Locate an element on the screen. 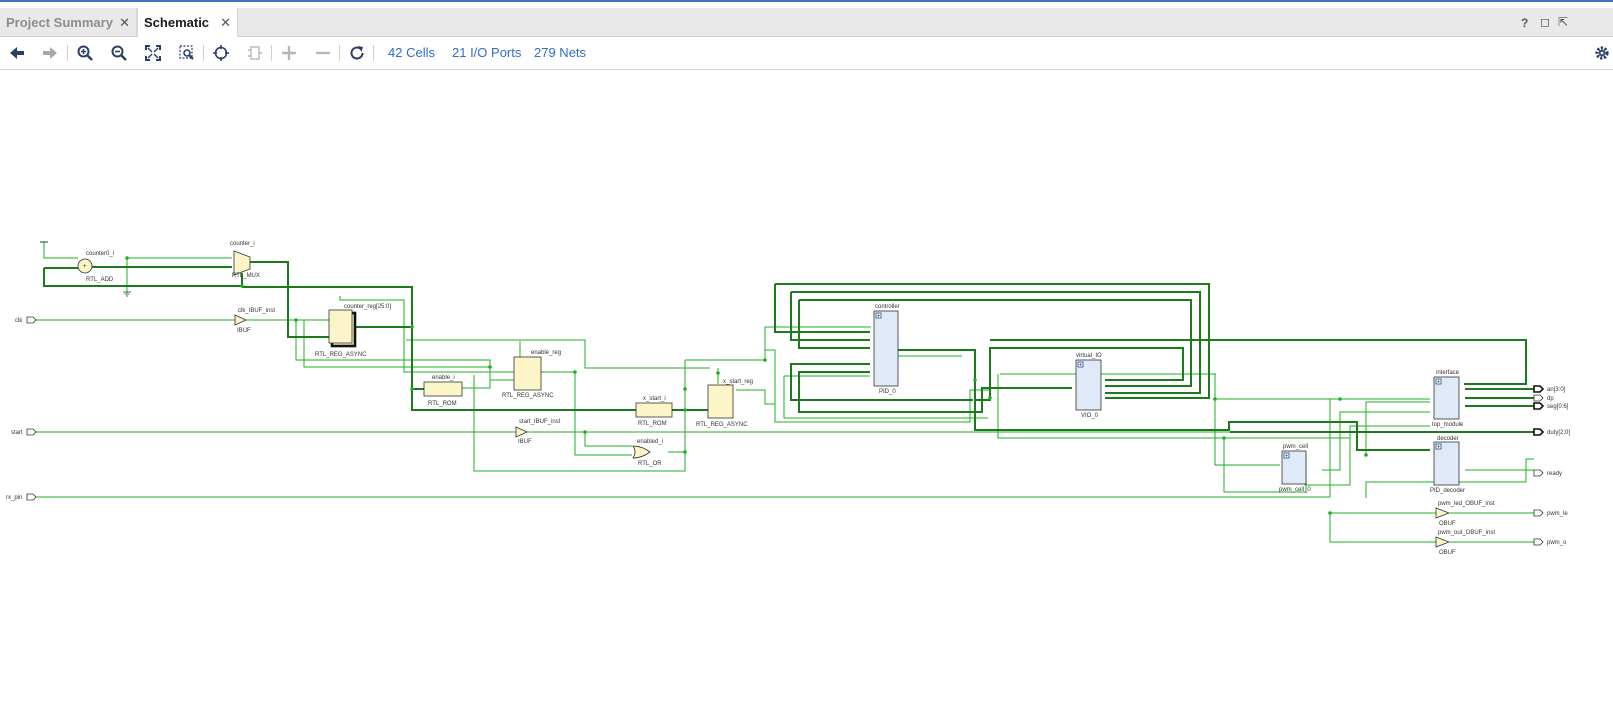  cell-name: enabled_i is located at coordinates (650, 442).